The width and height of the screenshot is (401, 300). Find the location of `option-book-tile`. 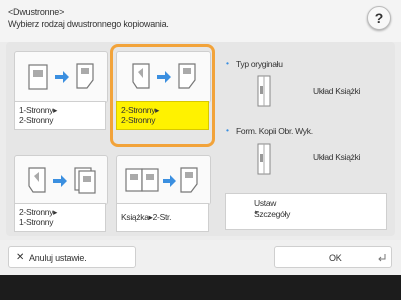

option-book-tile is located at coordinates (163, 180).